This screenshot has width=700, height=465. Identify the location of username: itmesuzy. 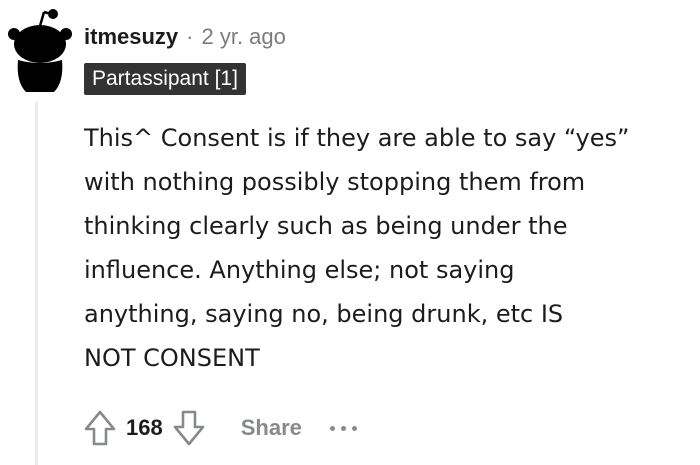
(131, 37).